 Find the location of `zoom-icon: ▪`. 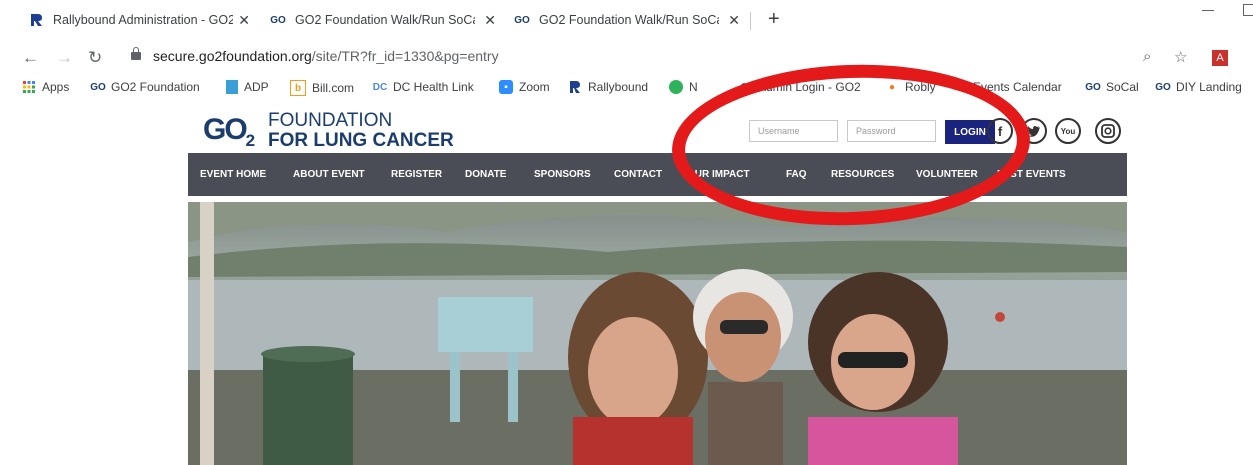

zoom-icon: ▪ is located at coordinates (506, 87).